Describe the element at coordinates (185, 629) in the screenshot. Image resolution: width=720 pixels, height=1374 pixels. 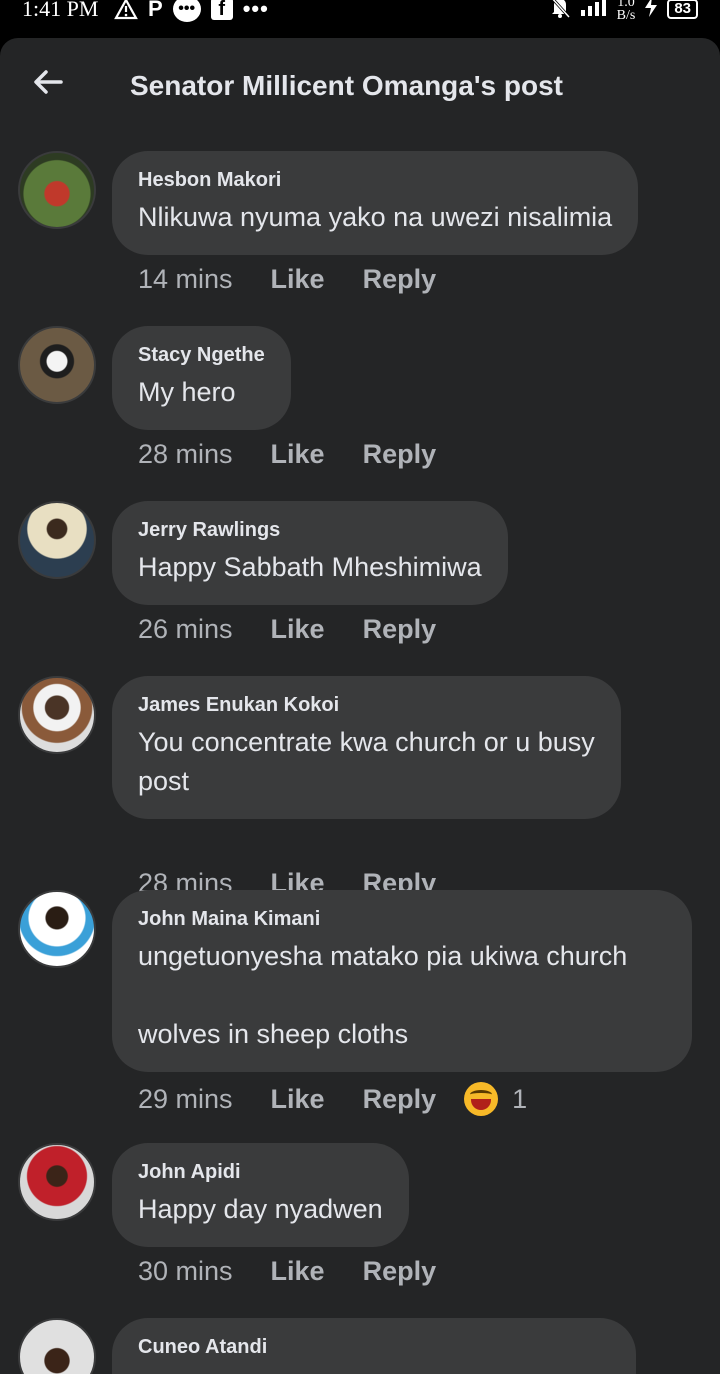
I see `comment-time: 26 mins` at that location.